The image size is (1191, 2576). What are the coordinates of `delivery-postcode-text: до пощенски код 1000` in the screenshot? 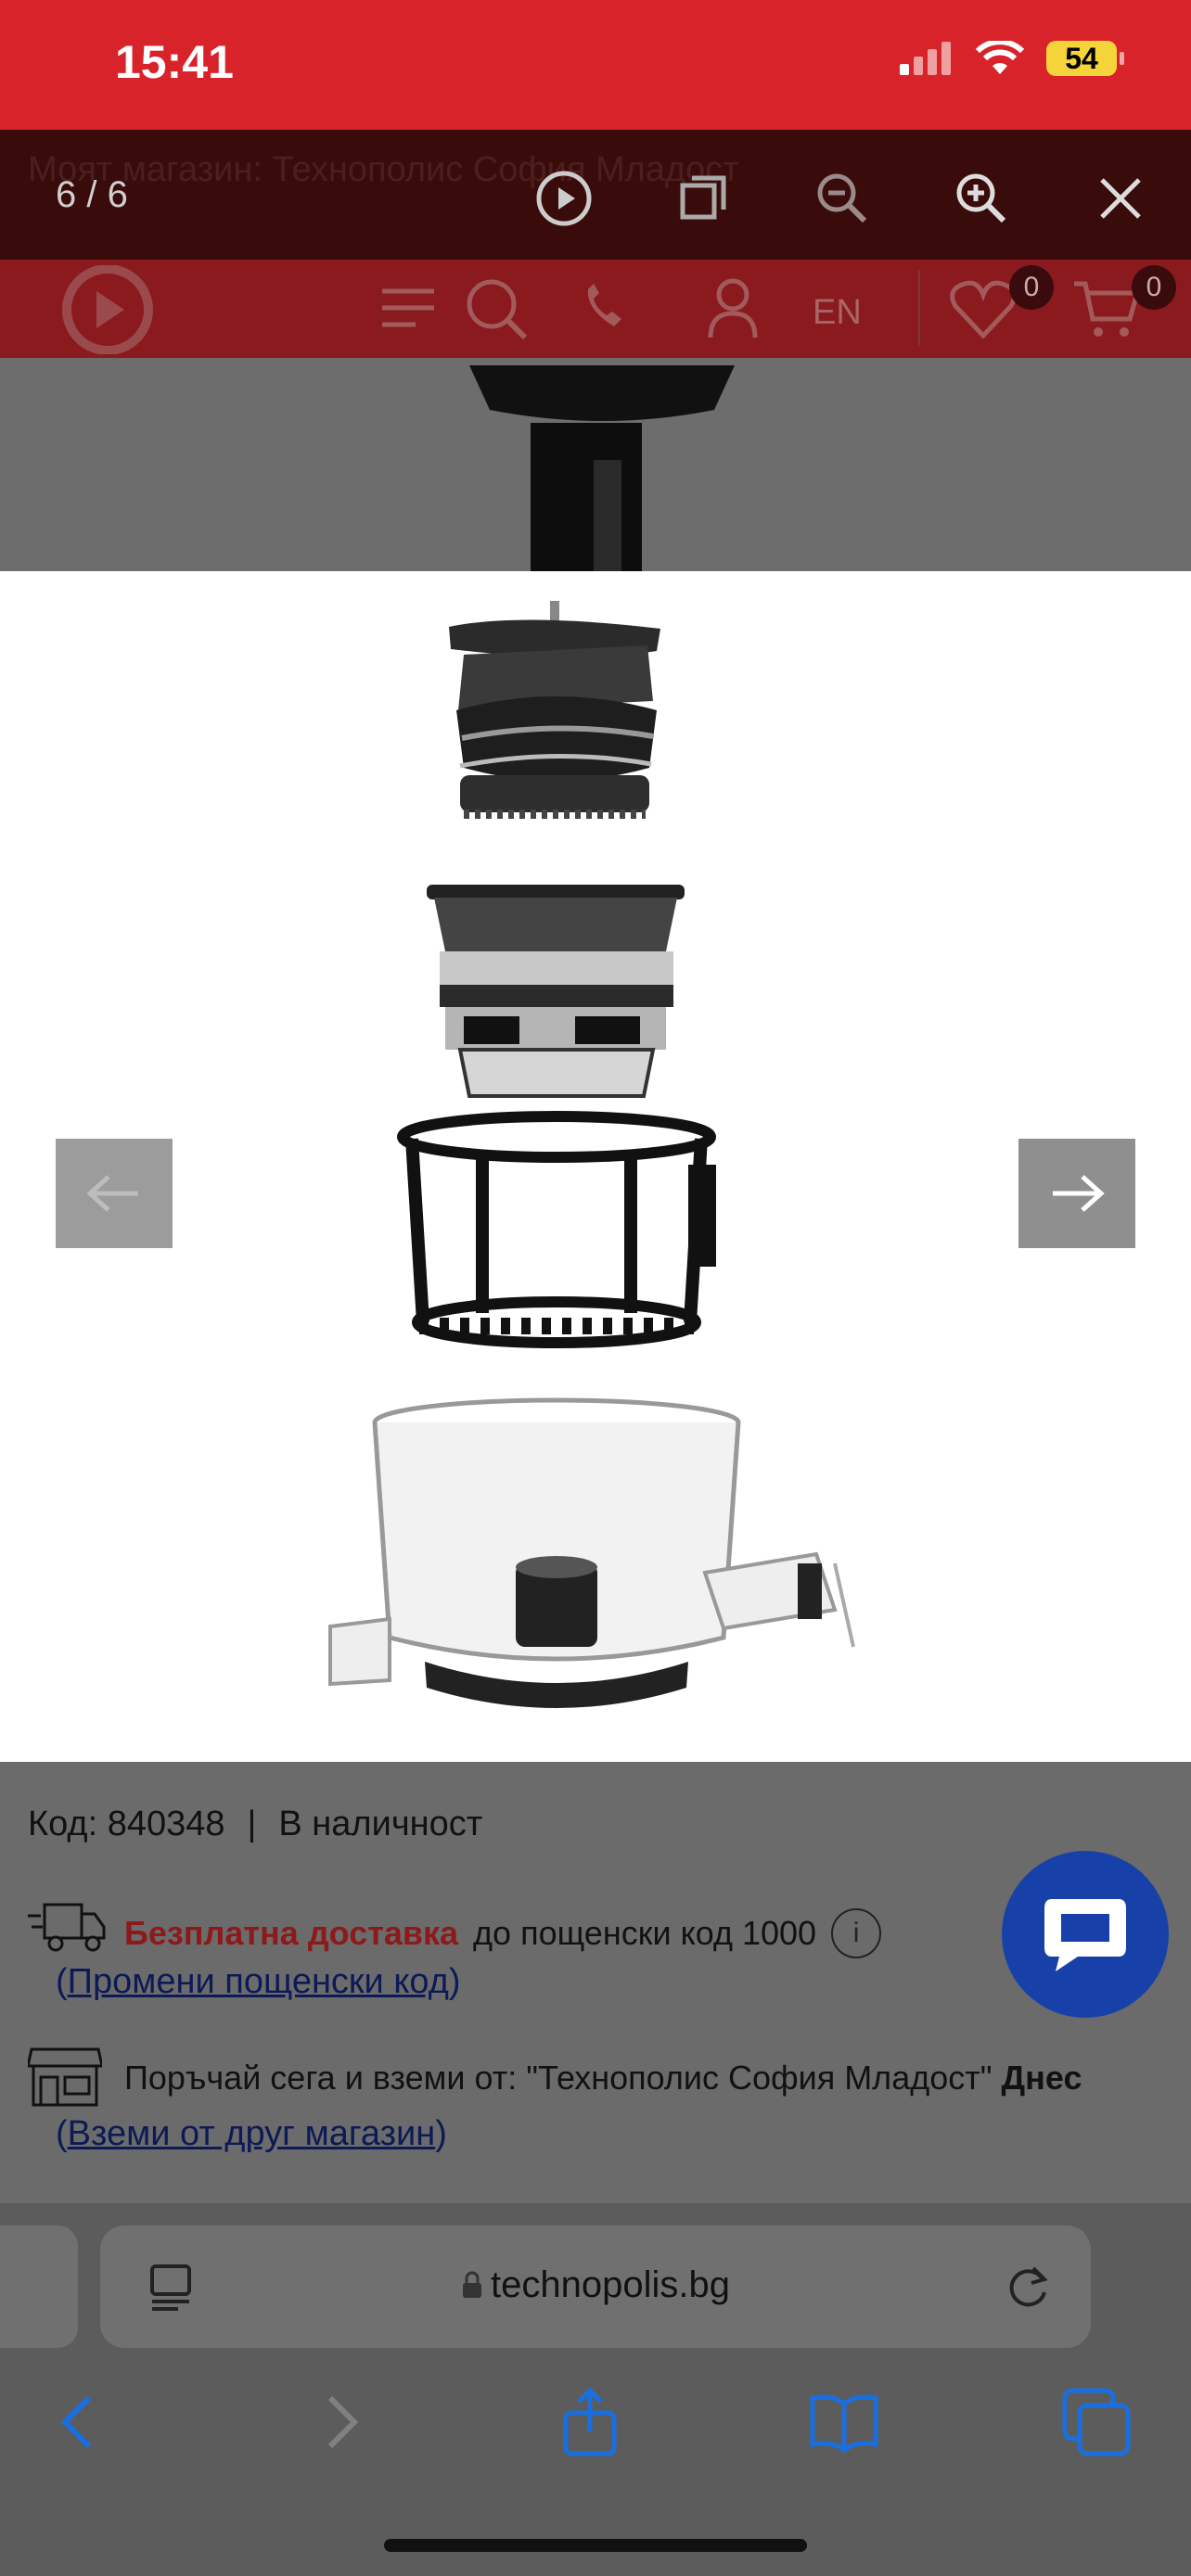 It's located at (645, 1933).